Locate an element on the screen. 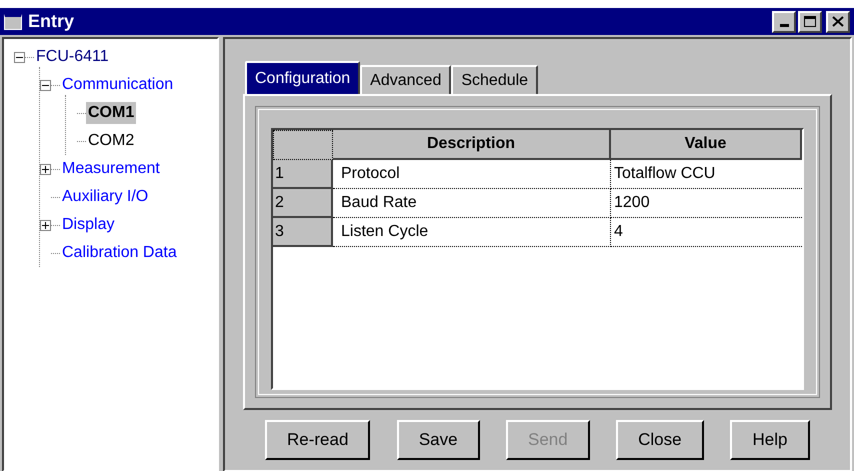  tree-item: COM2 is located at coordinates (111, 141).